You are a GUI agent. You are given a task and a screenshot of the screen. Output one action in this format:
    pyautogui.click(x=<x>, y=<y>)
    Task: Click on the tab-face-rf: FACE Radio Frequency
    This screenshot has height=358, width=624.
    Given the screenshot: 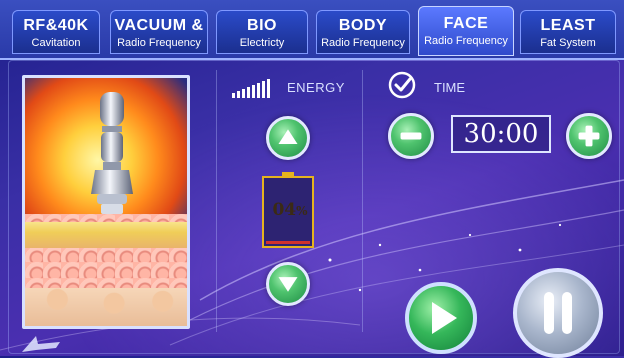 What is the action you would take?
    pyautogui.click(x=466, y=31)
    